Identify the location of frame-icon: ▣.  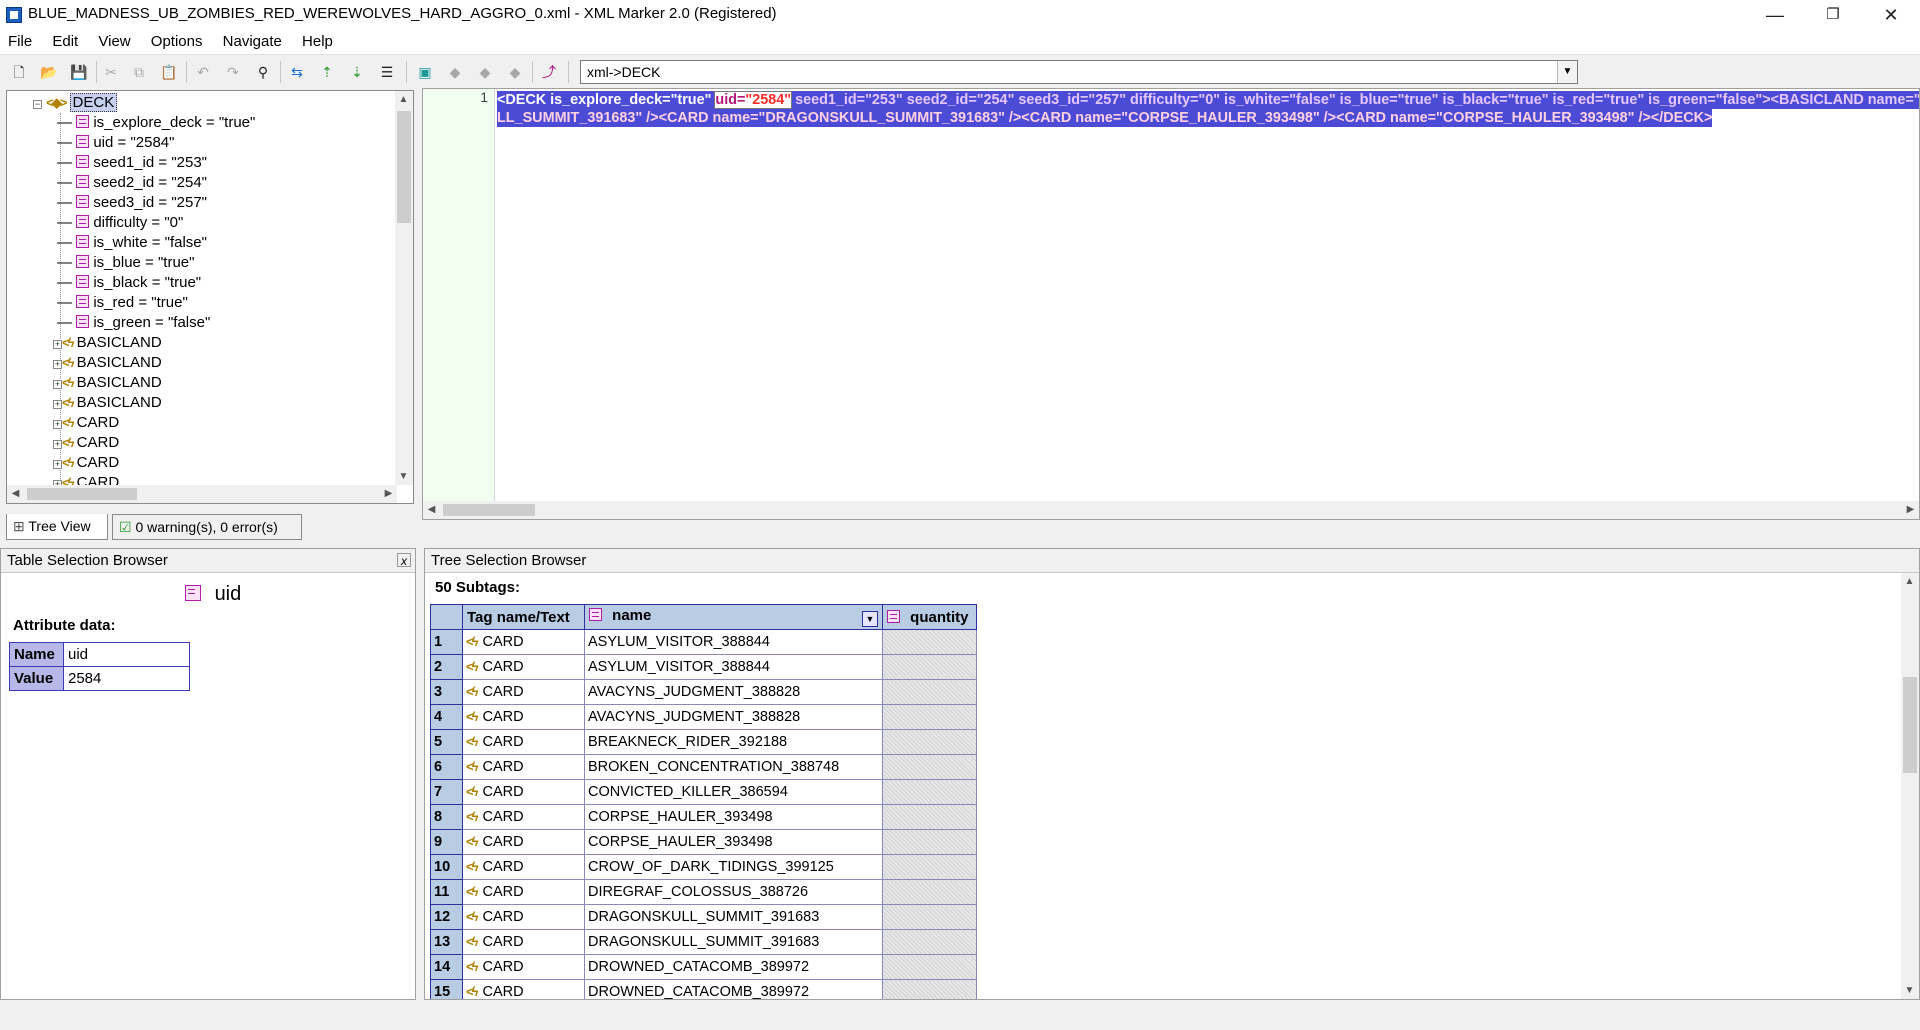
(425, 72).